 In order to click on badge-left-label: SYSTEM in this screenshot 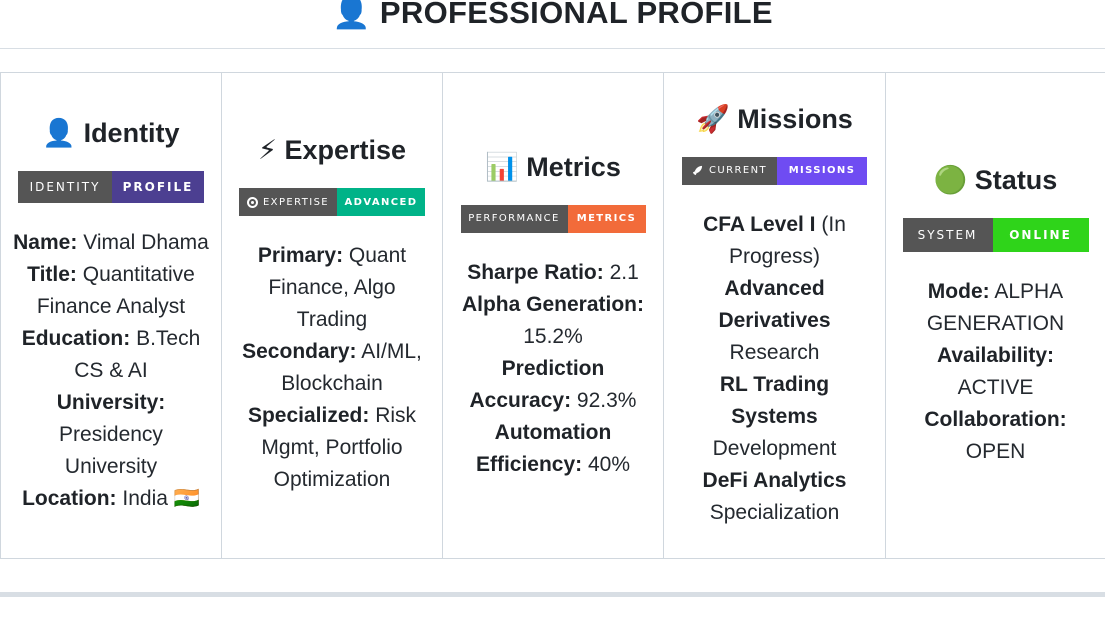, I will do `click(947, 234)`.